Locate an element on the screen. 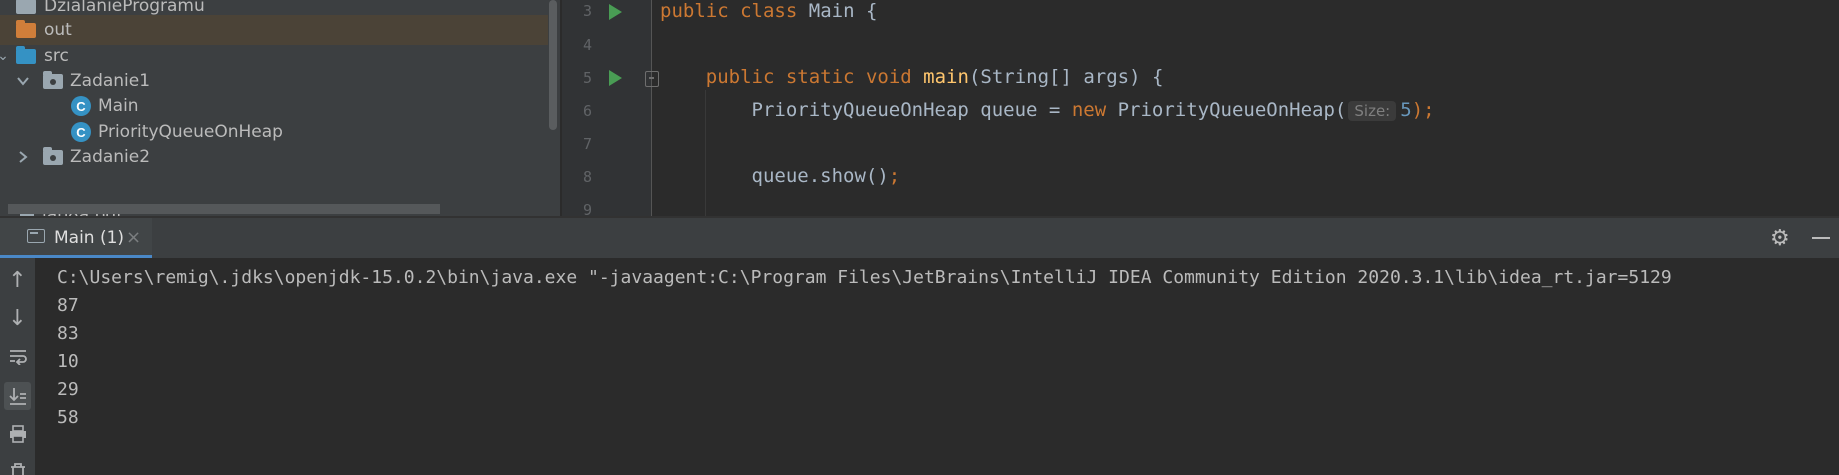  run-toolbar: ↑ ↓ is located at coordinates (17, 366).